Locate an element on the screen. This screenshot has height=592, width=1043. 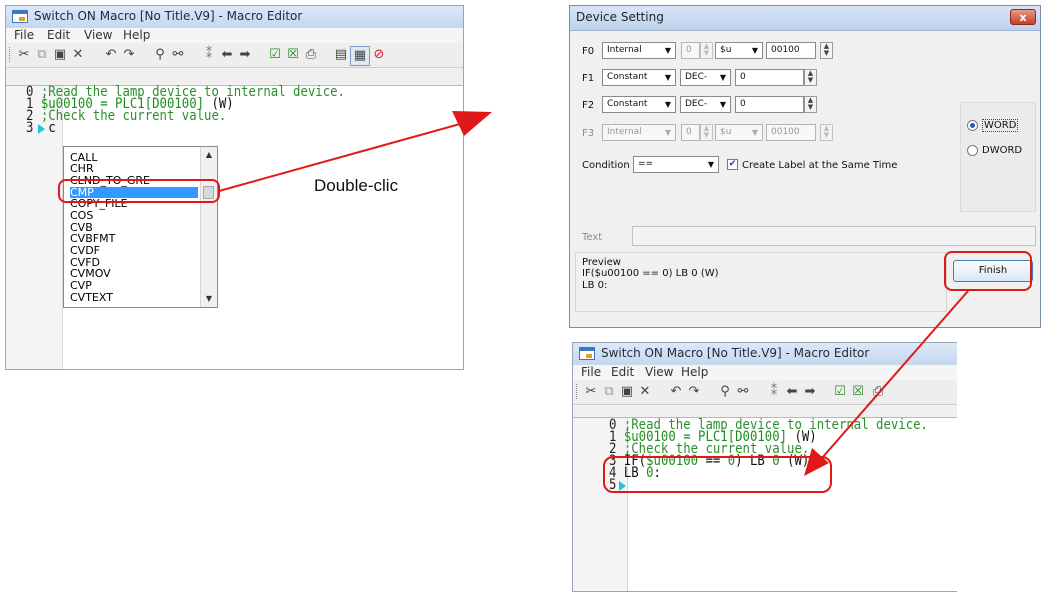
app-icon is located at coordinates (587, 353).